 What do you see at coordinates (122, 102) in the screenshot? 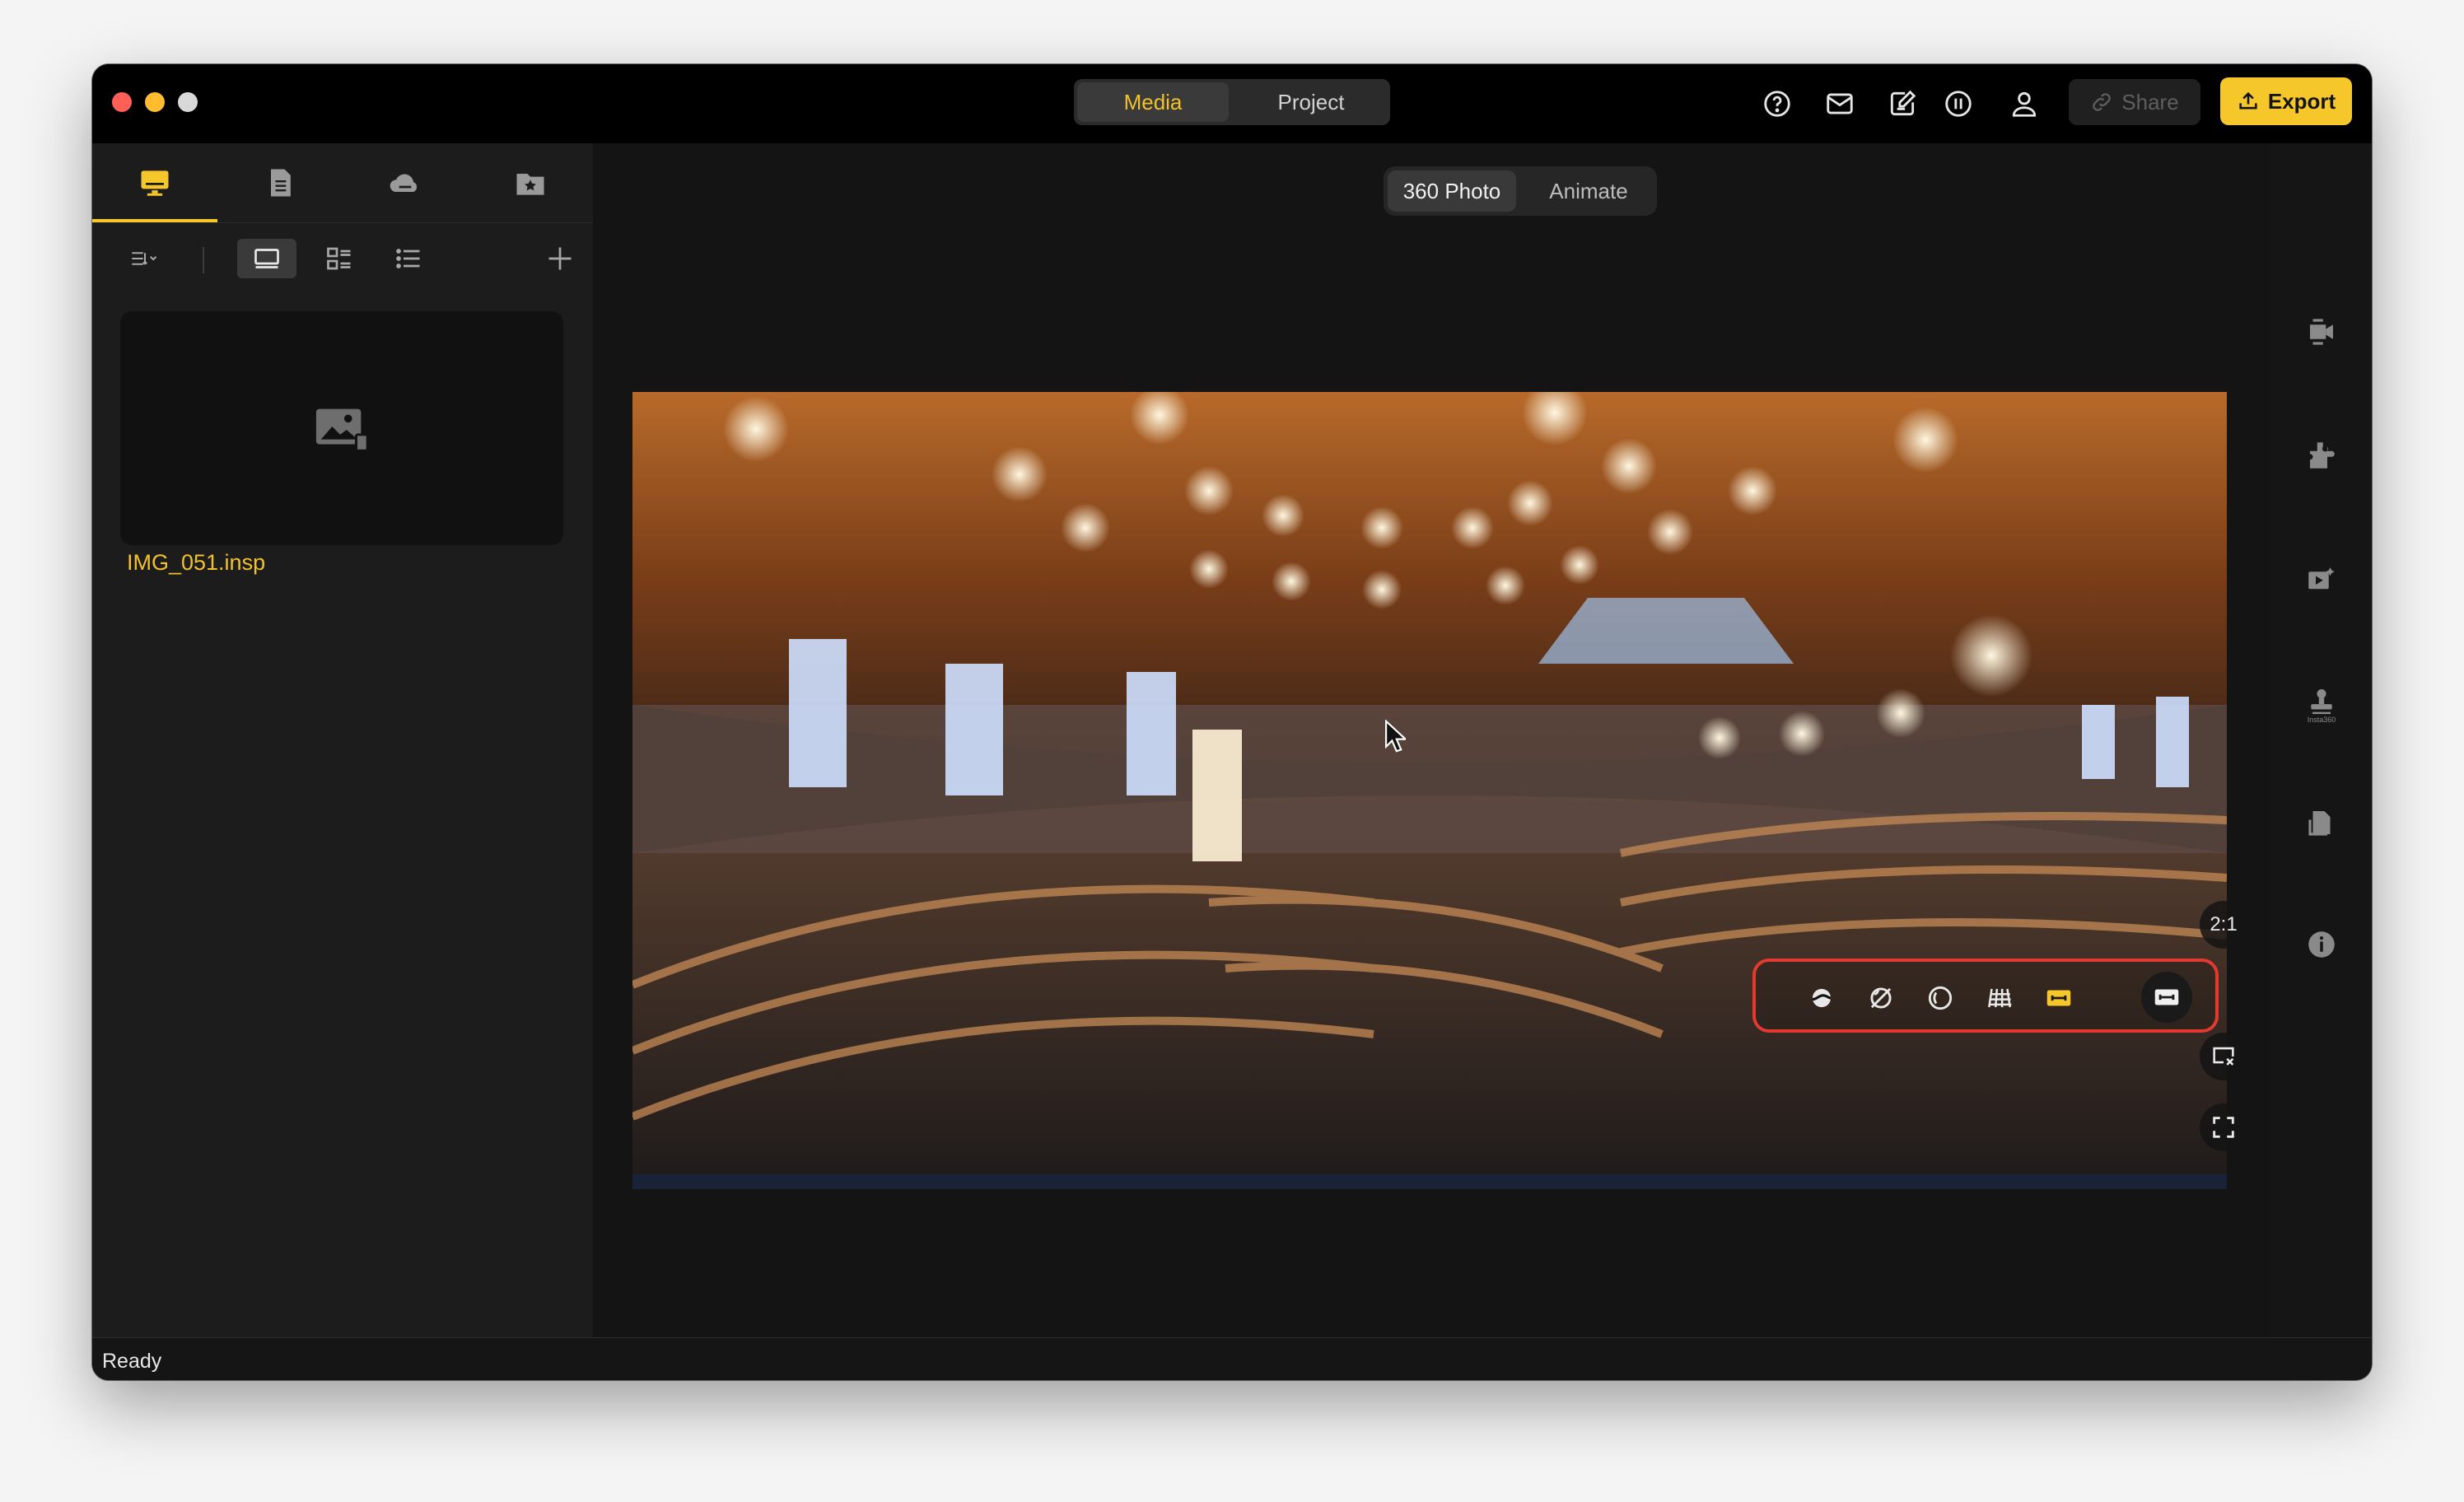
I see `close-window-button` at bounding box center [122, 102].